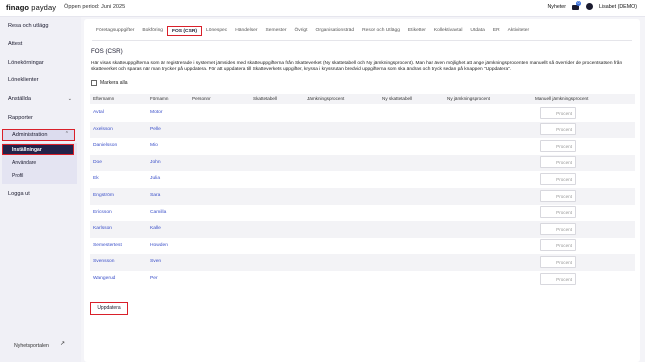 This screenshot has width=645, height=362. I want to click on news-portal-link: Nyhetsportalen ↗, so click(39, 345).